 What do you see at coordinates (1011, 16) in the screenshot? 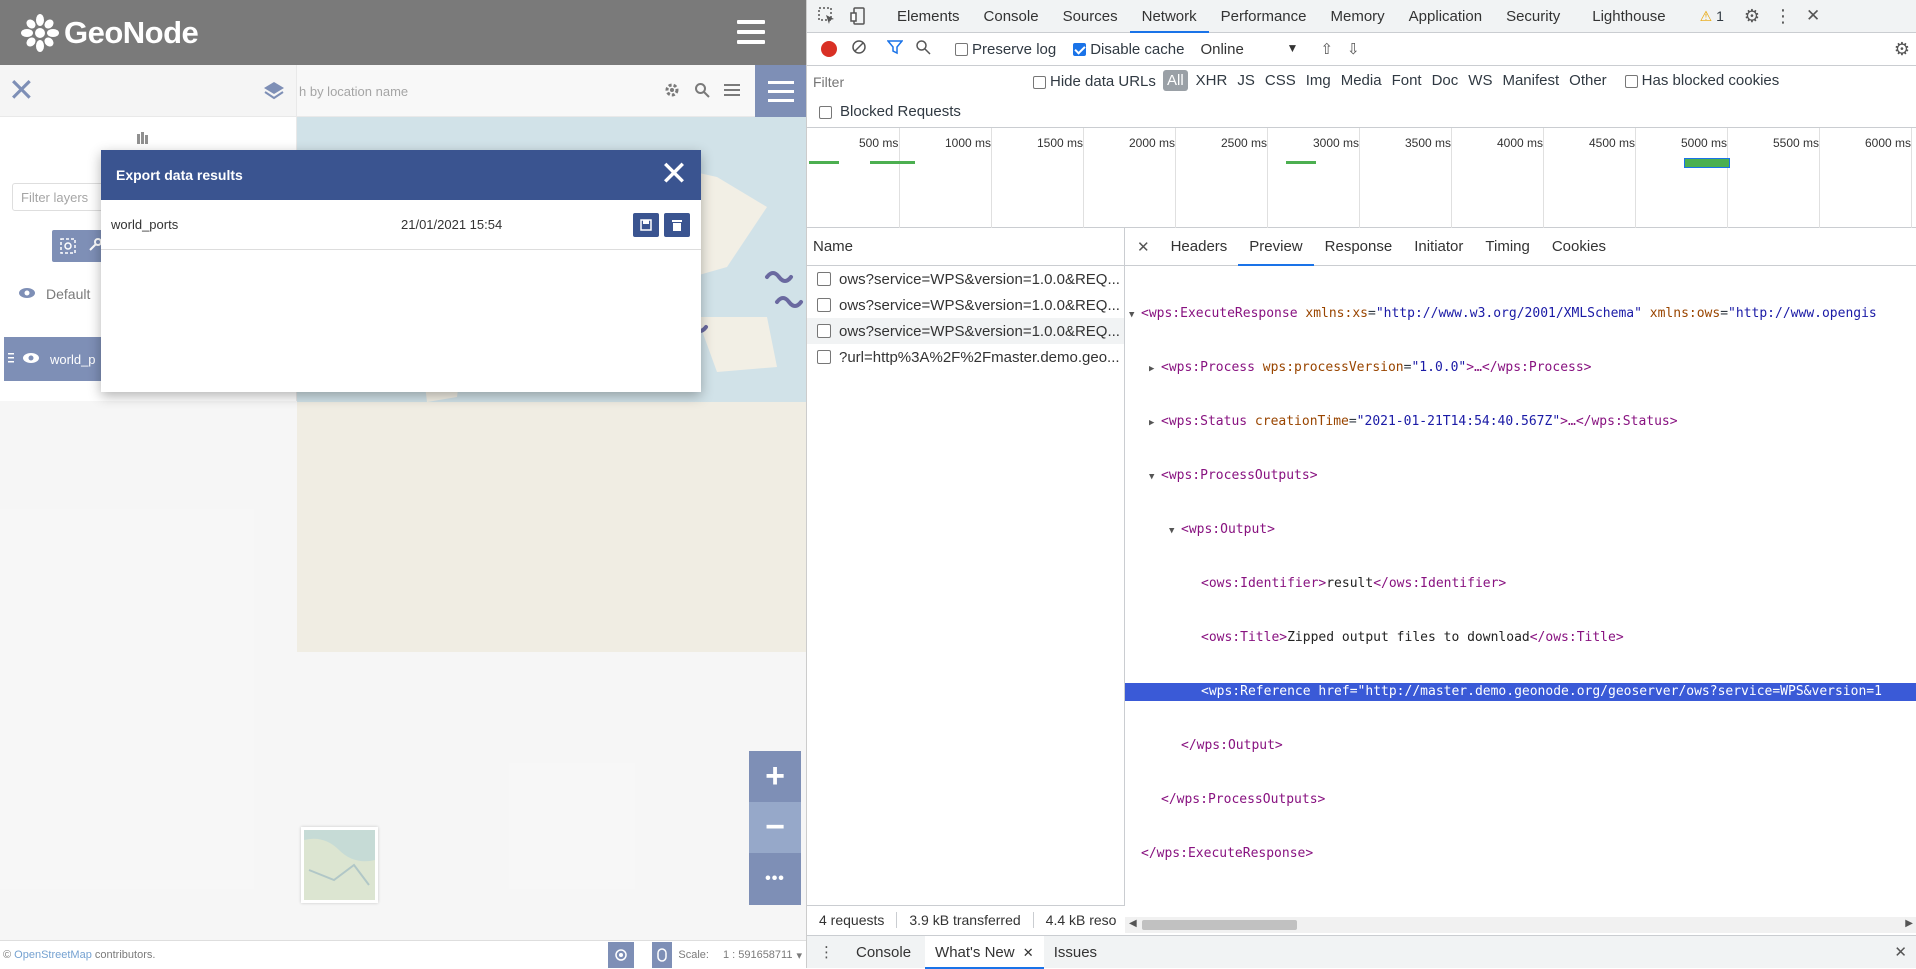
I see `tab-console: Console` at bounding box center [1011, 16].